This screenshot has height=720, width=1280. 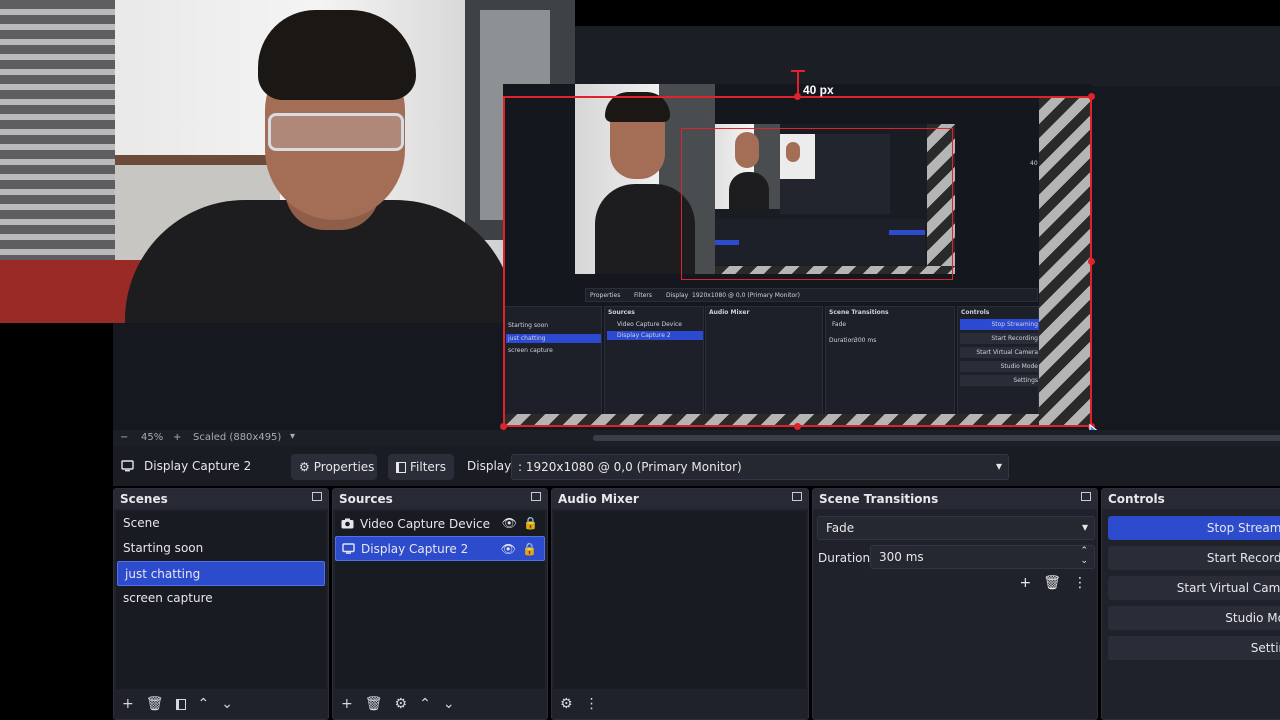 I want to click on zoom-bar: − 45% + Scaled (880x495) ▾, so click(x=696, y=438).